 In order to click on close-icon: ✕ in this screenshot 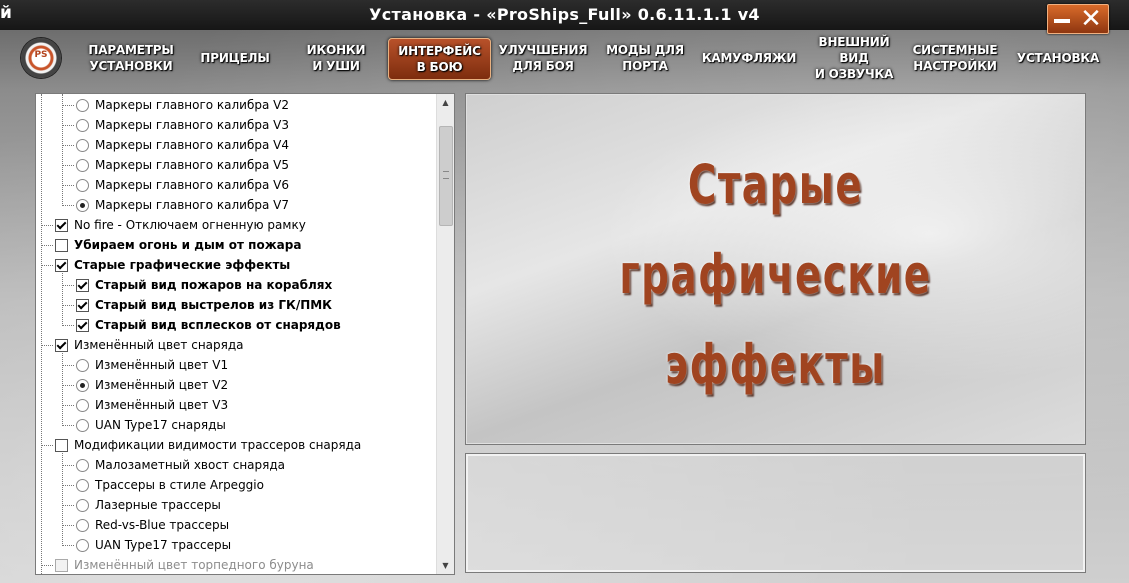, I will do `click(1091, 19)`.